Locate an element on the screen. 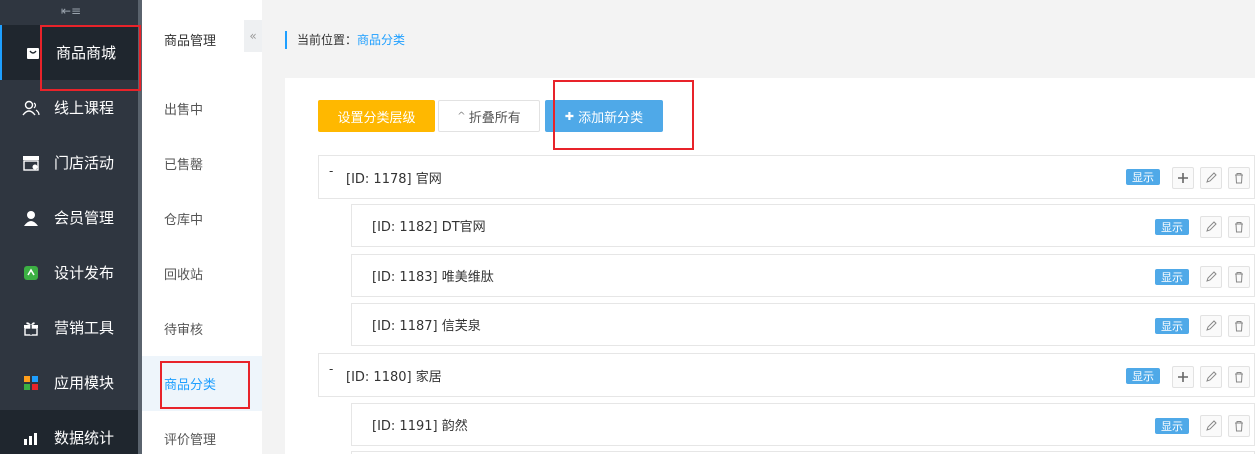 Image resolution: width=1255 pixels, height=454 pixels. sub-menu-title: 商品管理 is located at coordinates (190, 41).